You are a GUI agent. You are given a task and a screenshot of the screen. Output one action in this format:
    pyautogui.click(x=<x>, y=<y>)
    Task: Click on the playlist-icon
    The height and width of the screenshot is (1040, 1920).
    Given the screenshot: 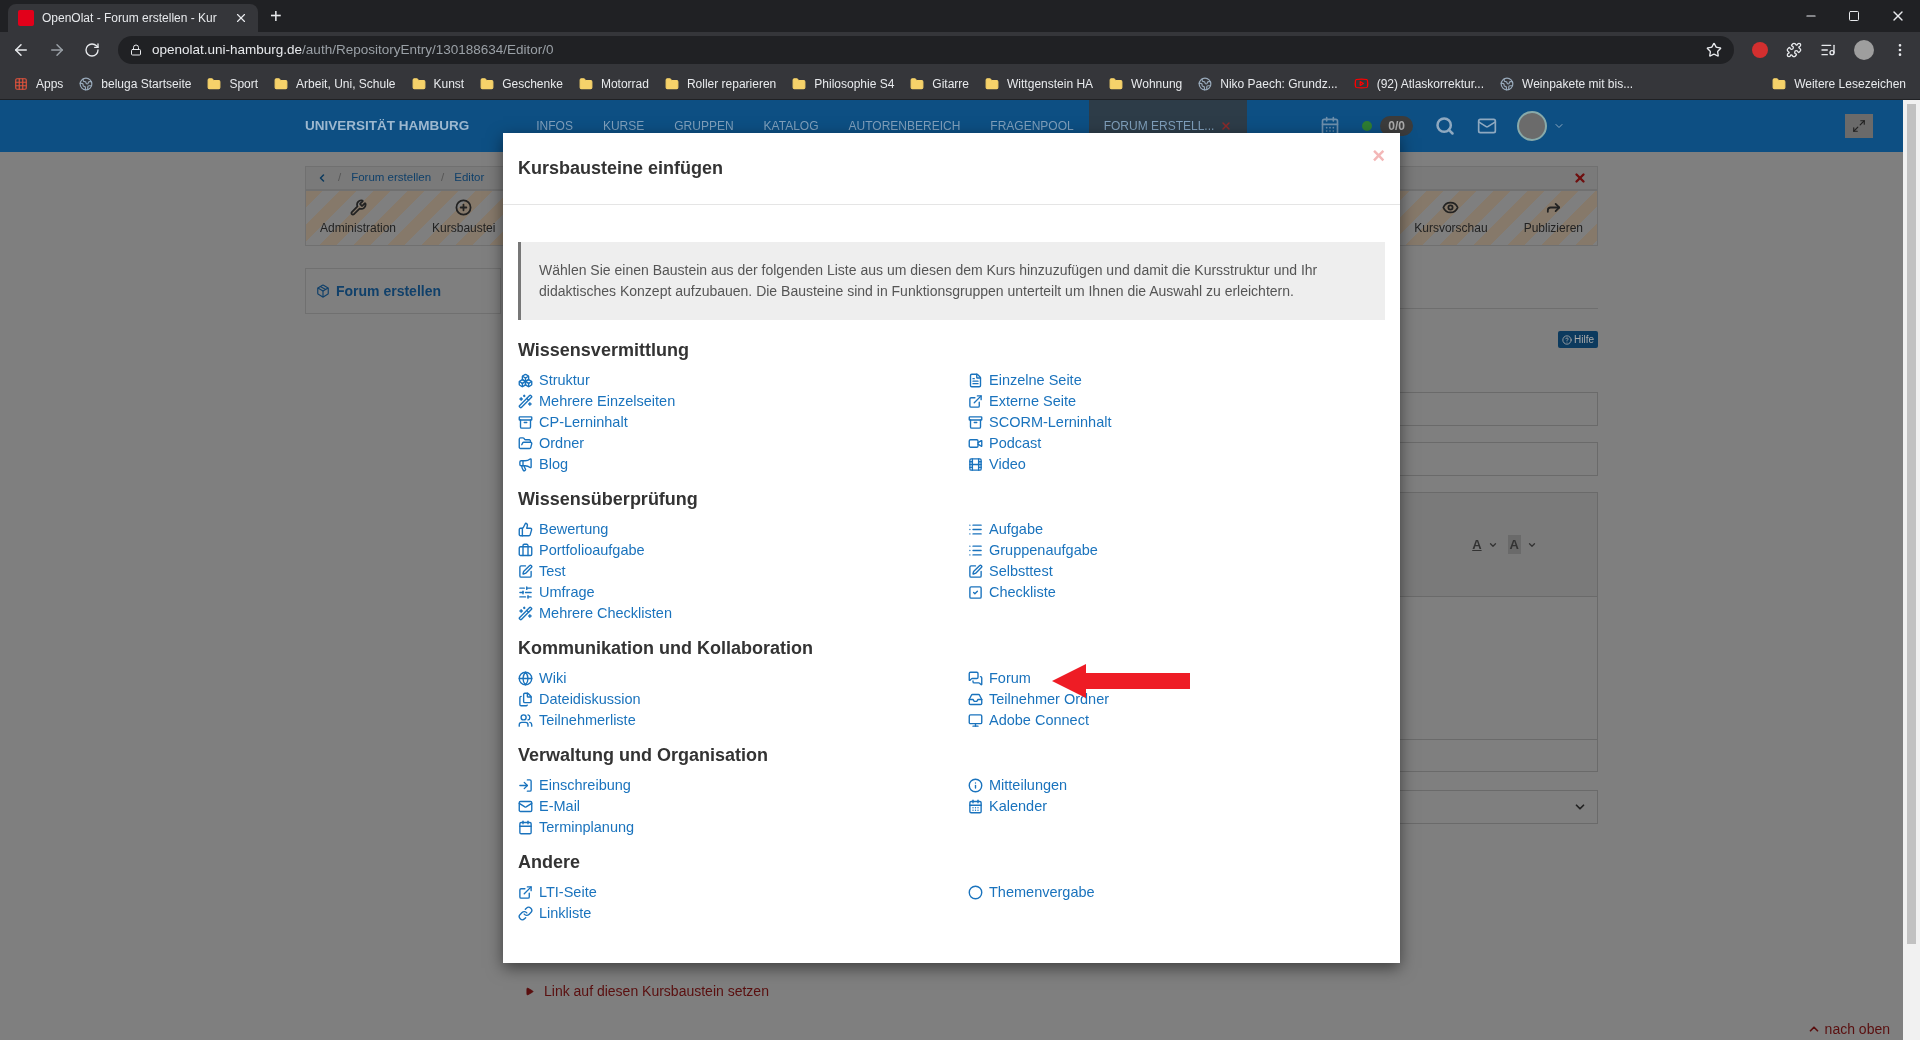 What is the action you would take?
    pyautogui.click(x=1828, y=50)
    